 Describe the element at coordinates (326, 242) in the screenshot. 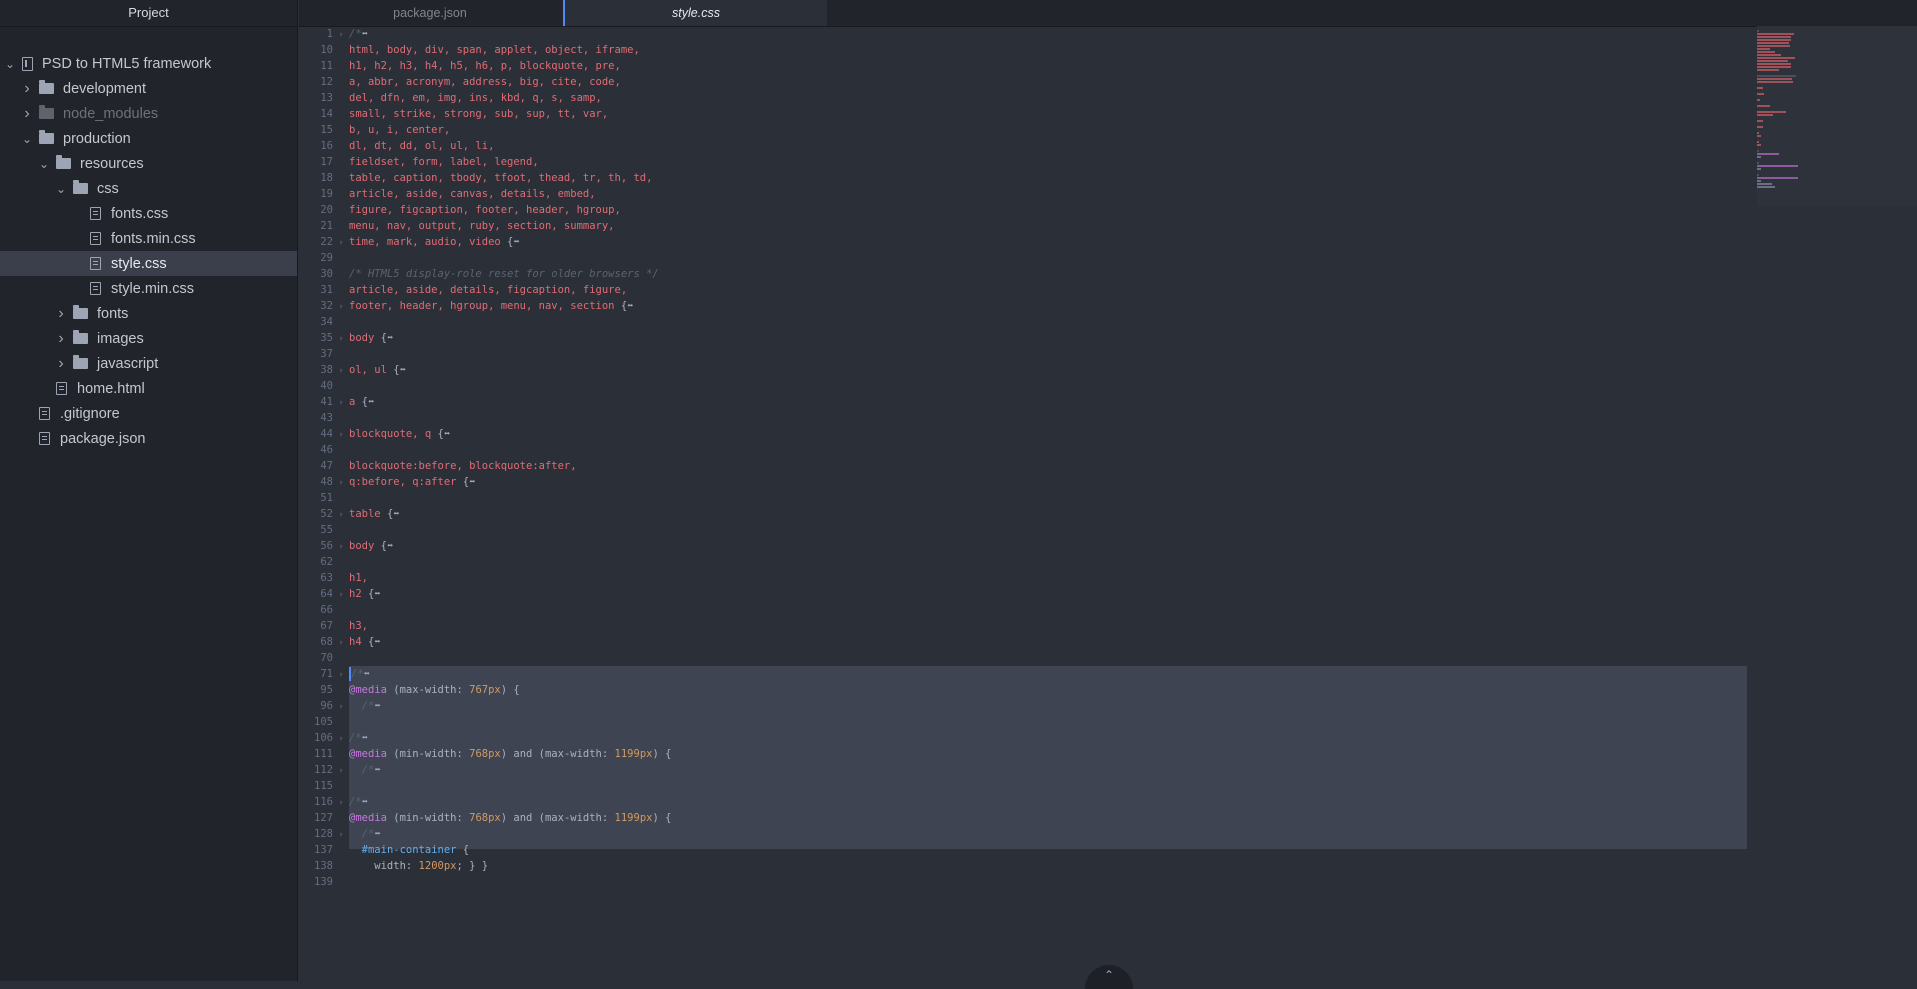

I see `line-number: 22` at that location.